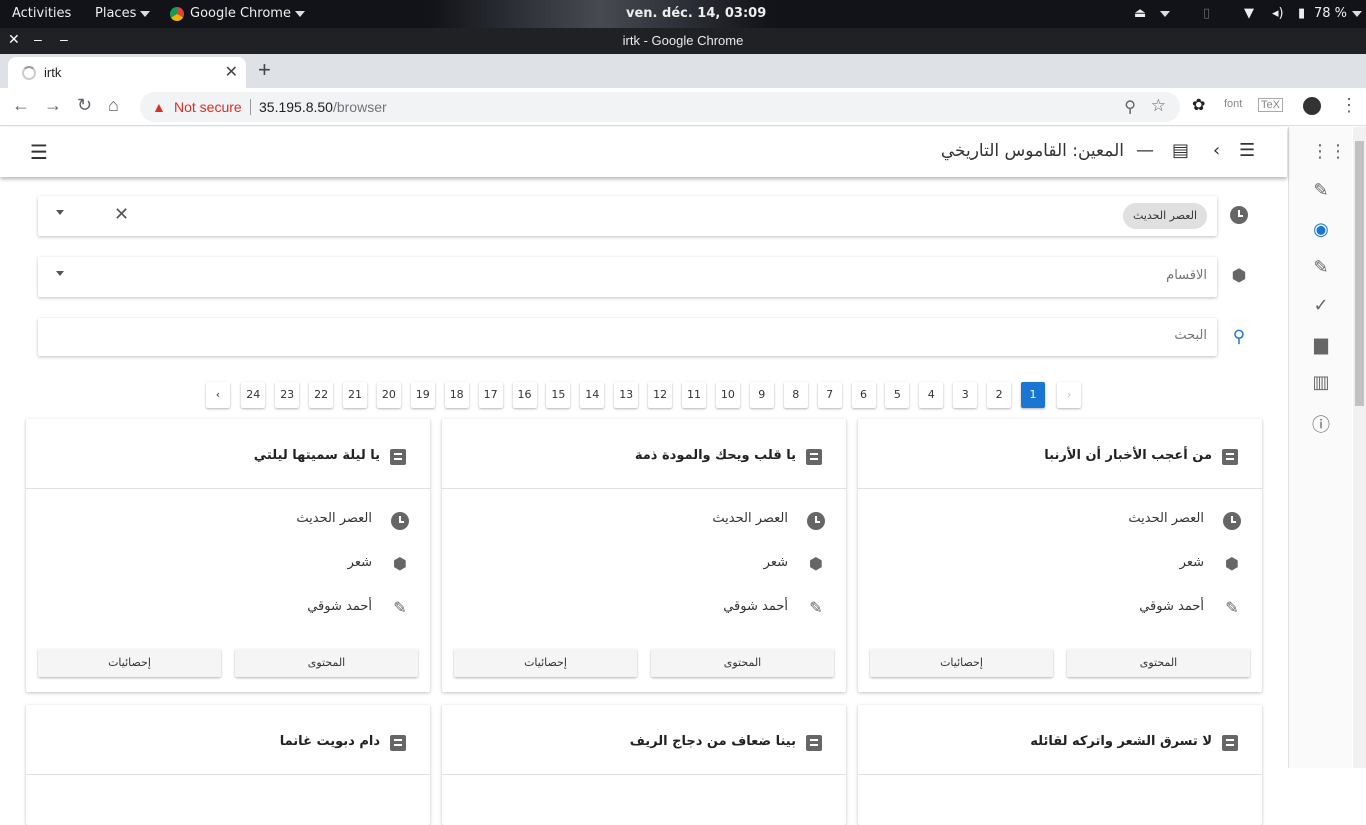  I want to click on compass-icon: ◉, so click(1321, 229).